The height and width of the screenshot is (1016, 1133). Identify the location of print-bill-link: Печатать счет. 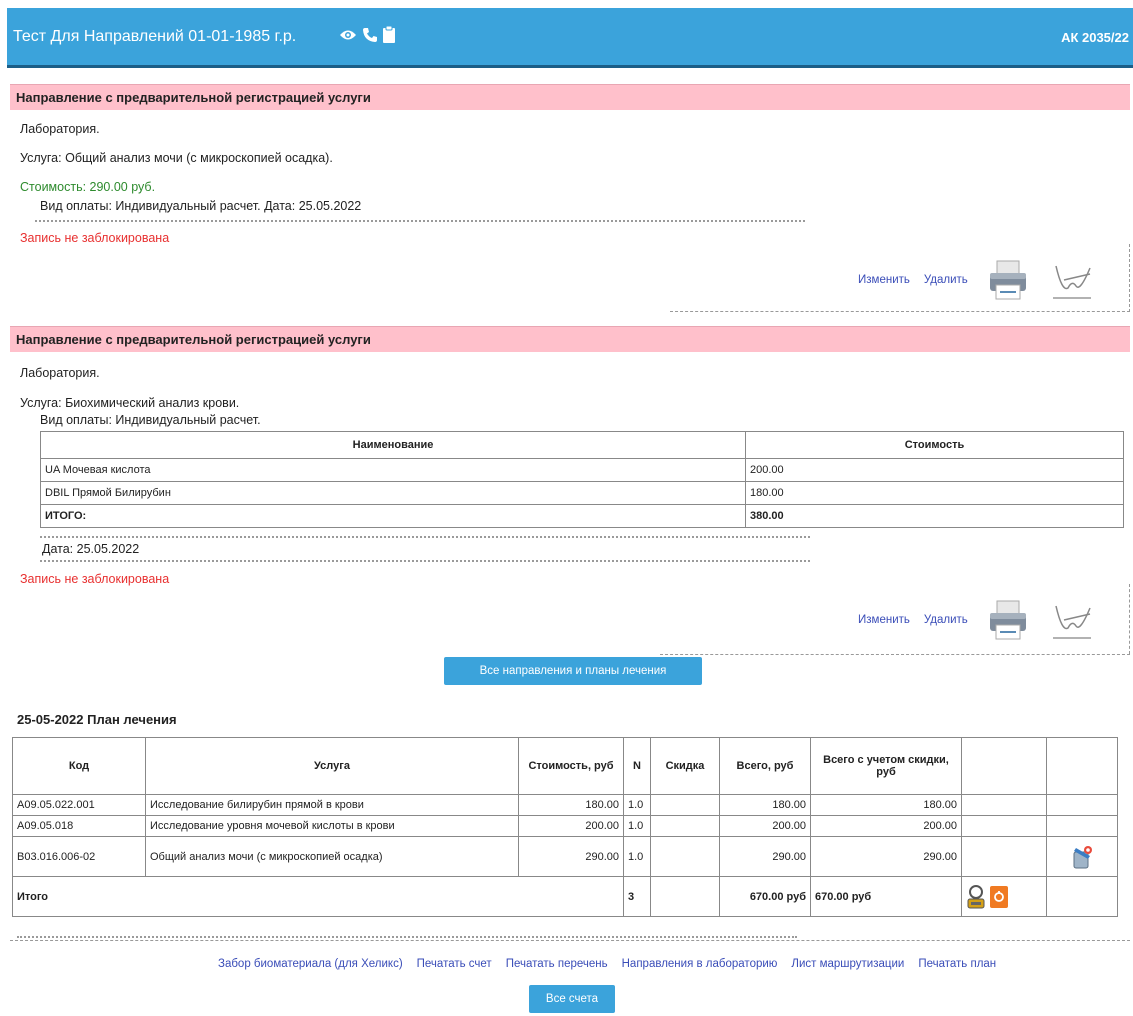
(454, 964).